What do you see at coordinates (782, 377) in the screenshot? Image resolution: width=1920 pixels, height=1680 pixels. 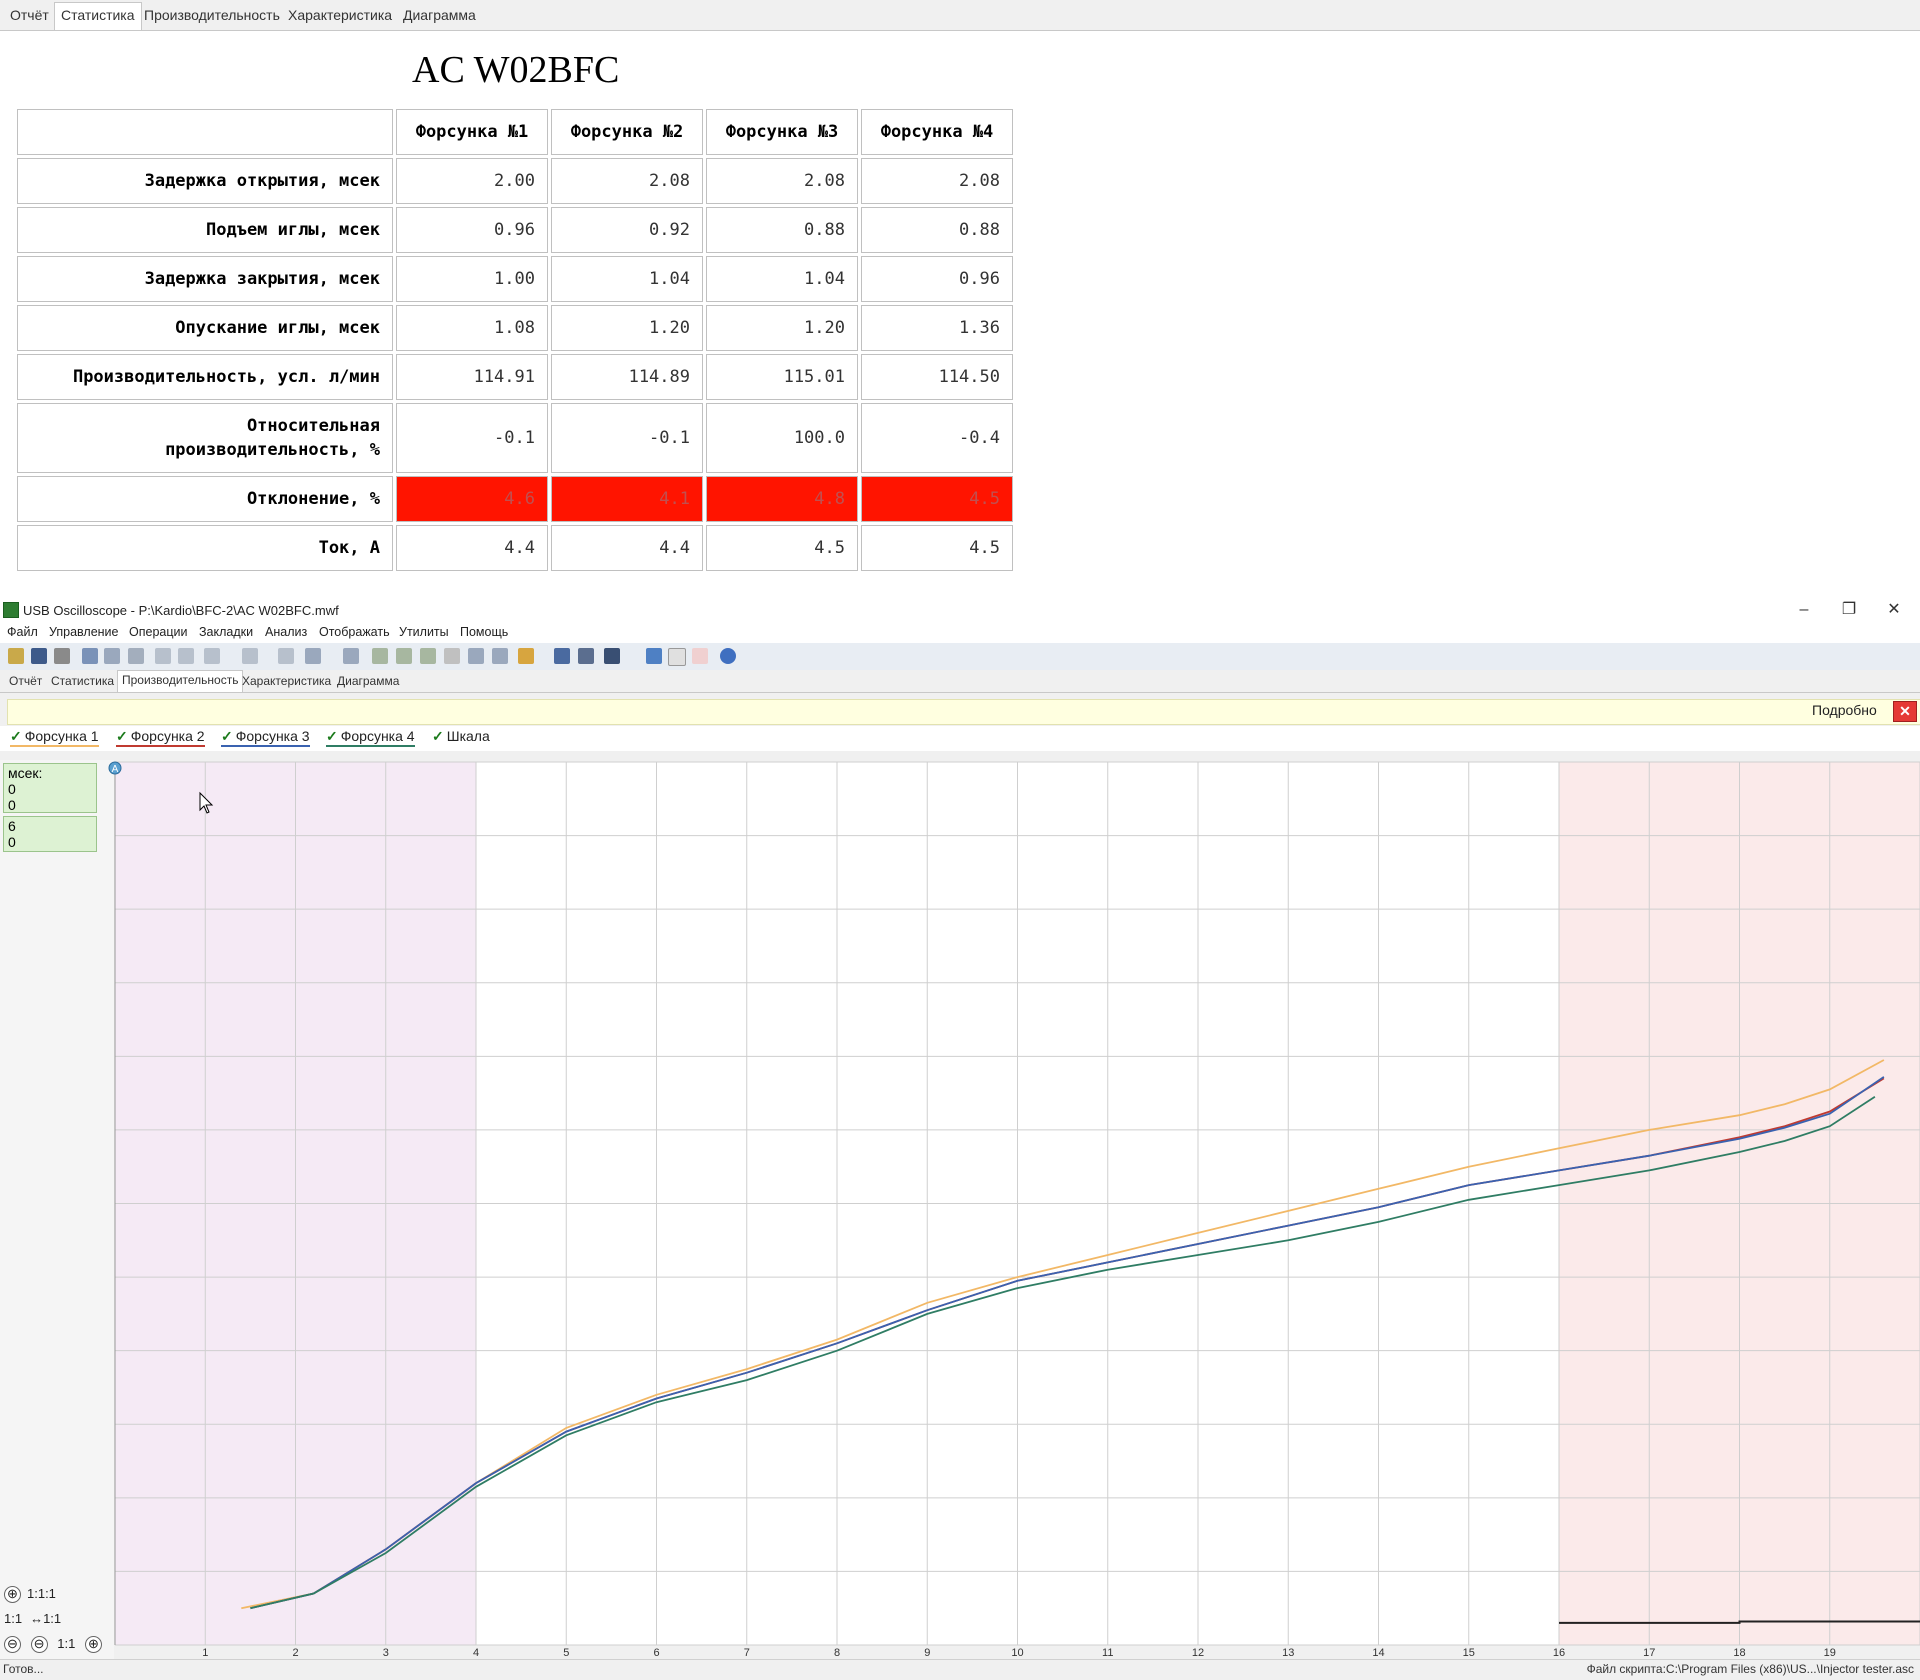 I see `value-cell: 115.01` at bounding box center [782, 377].